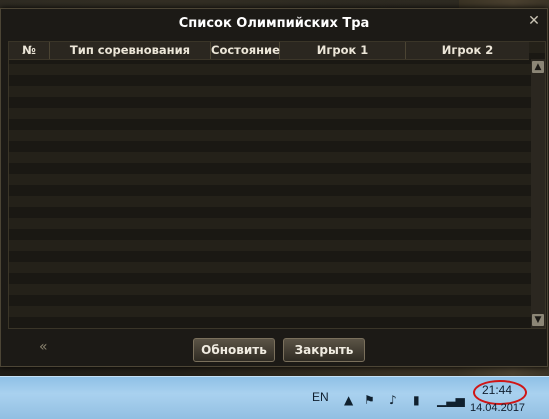 The width and height of the screenshot is (549, 419). Describe the element at coordinates (497, 390) in the screenshot. I see `clock-time: 21:44` at that location.